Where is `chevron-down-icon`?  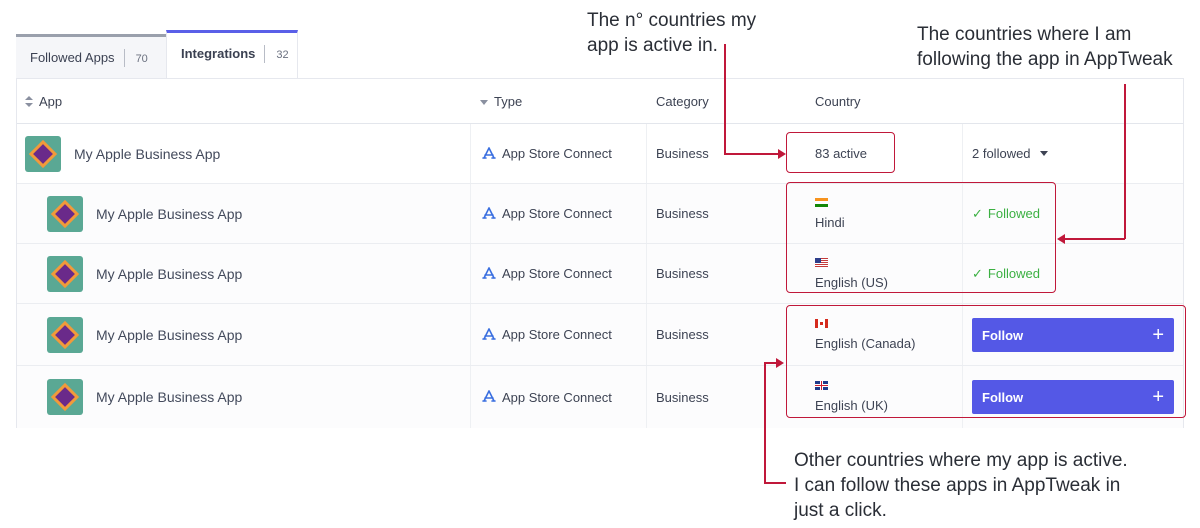 chevron-down-icon is located at coordinates (1043, 153).